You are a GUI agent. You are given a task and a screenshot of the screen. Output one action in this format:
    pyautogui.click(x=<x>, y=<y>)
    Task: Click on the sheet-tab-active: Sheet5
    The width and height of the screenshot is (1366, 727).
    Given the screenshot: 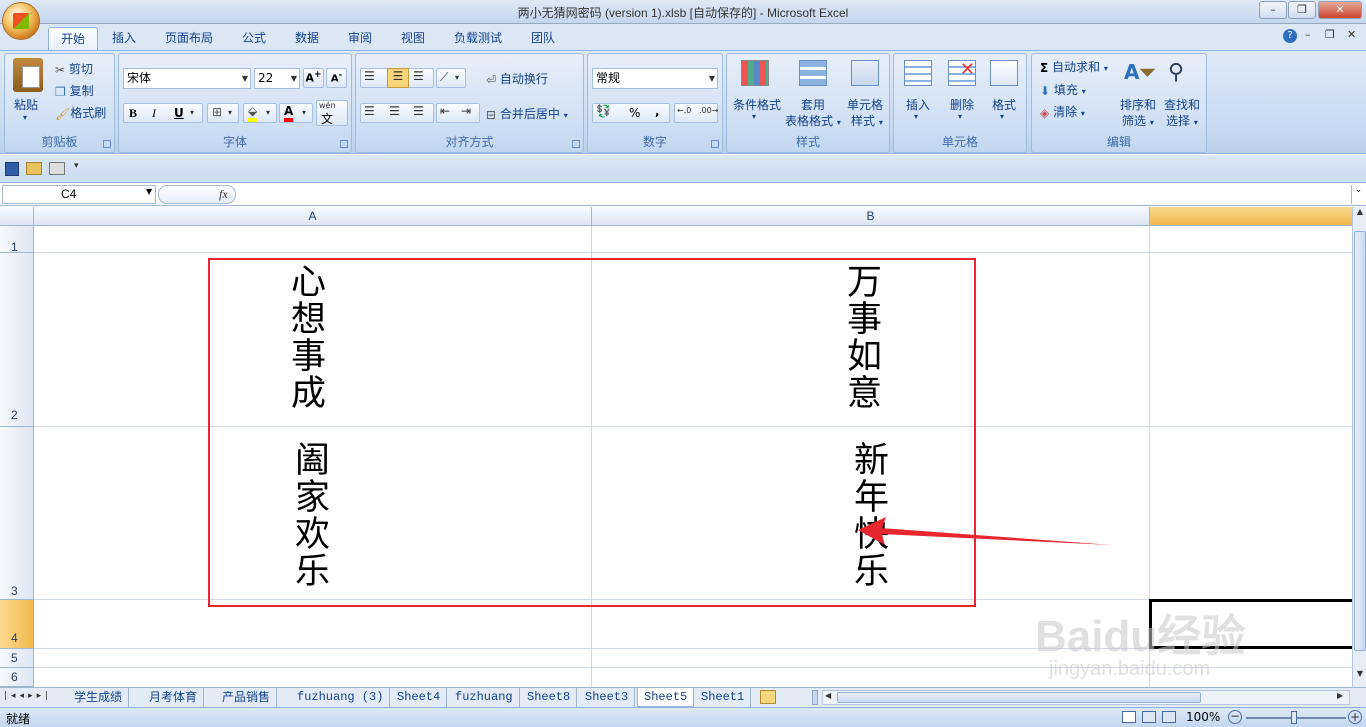 What is the action you would take?
    pyautogui.click(x=666, y=697)
    